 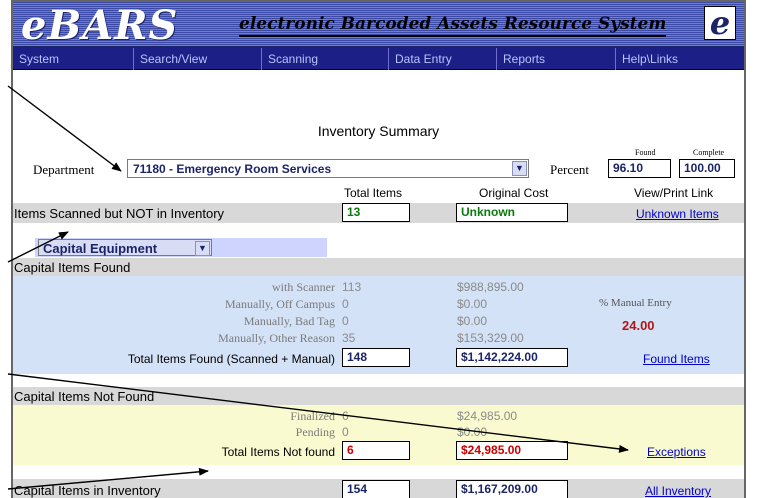 I want to click on found-row-label: with Scanner, so click(x=303, y=287).